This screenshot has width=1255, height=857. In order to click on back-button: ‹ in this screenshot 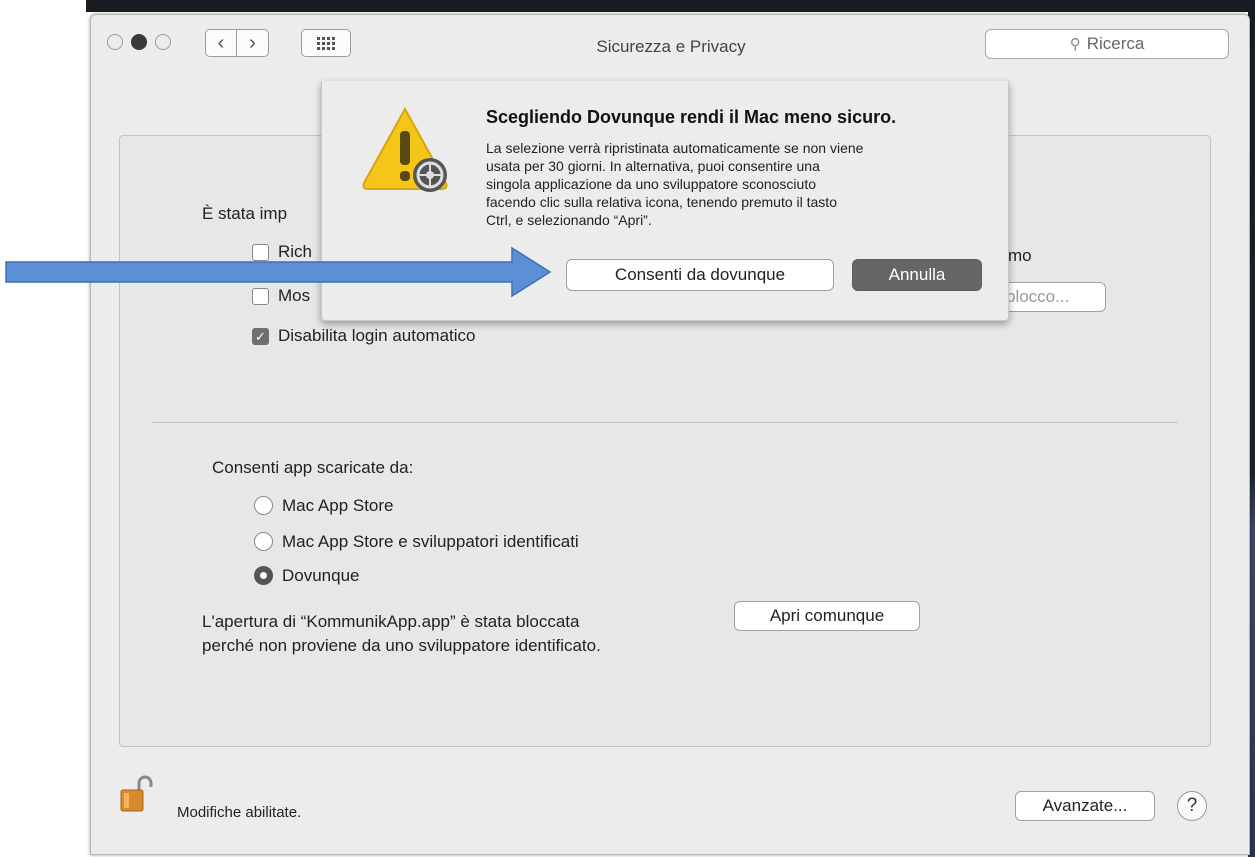, I will do `click(221, 43)`.